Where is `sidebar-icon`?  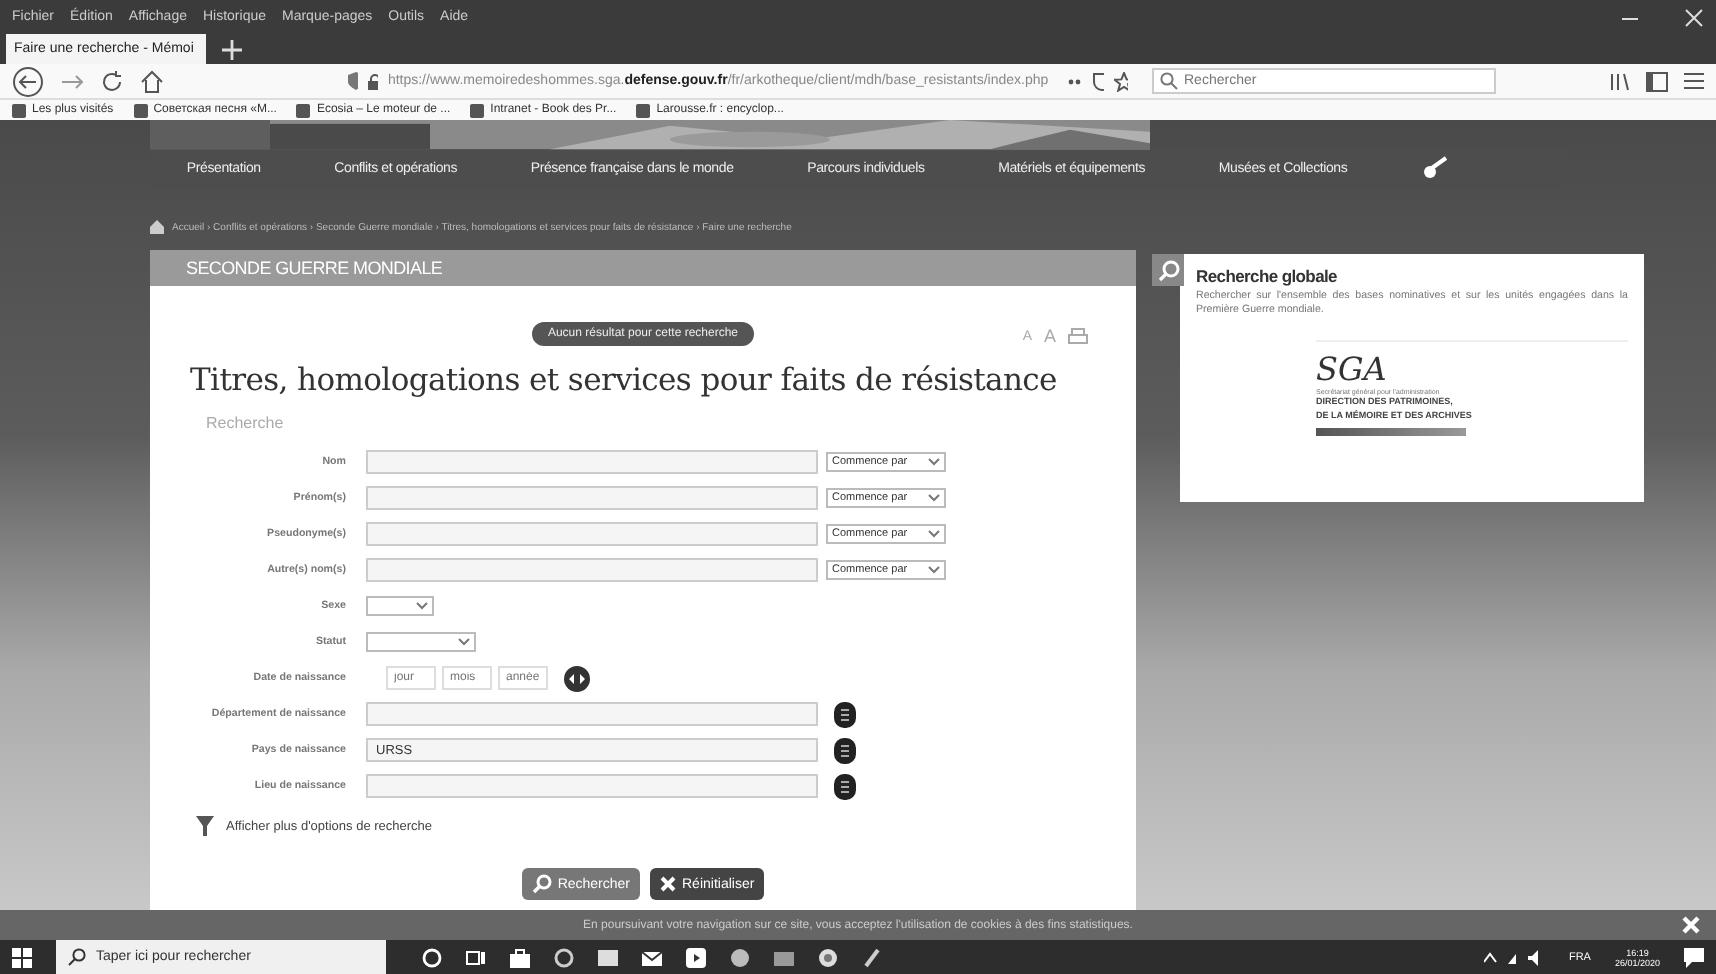 sidebar-icon is located at coordinates (1657, 81).